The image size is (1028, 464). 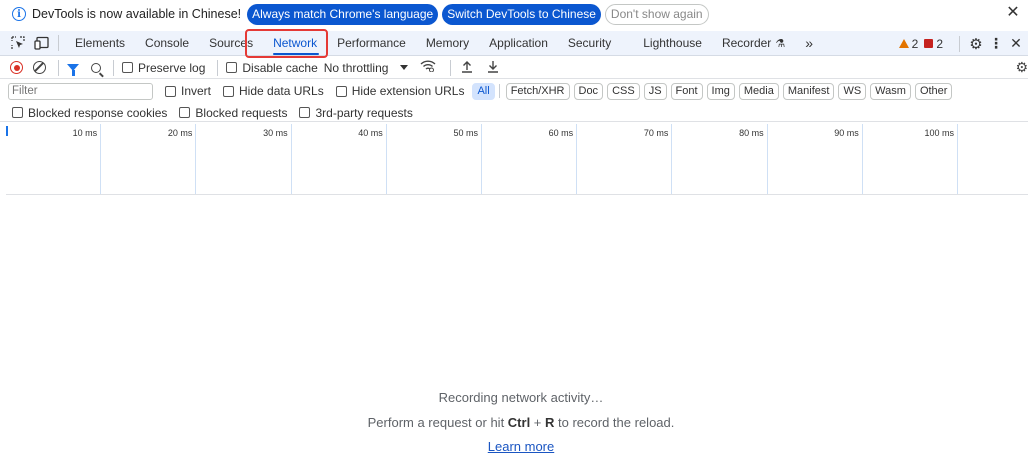 What do you see at coordinates (890, 91) in the screenshot?
I see `type-filter-wasm: Wasm` at bounding box center [890, 91].